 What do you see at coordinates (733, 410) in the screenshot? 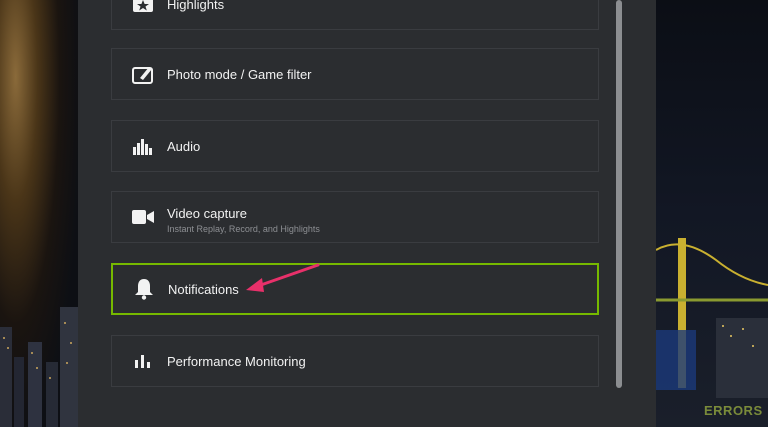
I see `watermark: ERRORS` at bounding box center [733, 410].